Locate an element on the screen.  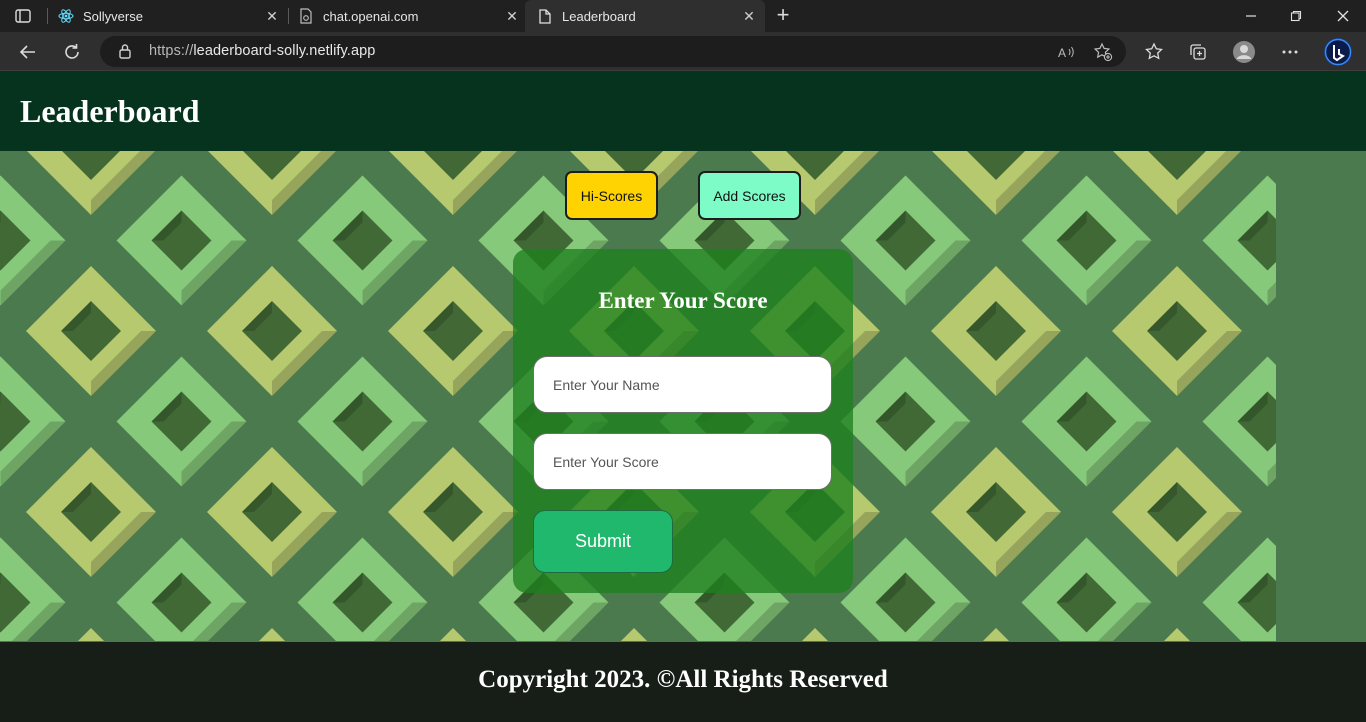
favorites-icon is located at coordinates (1154, 52).